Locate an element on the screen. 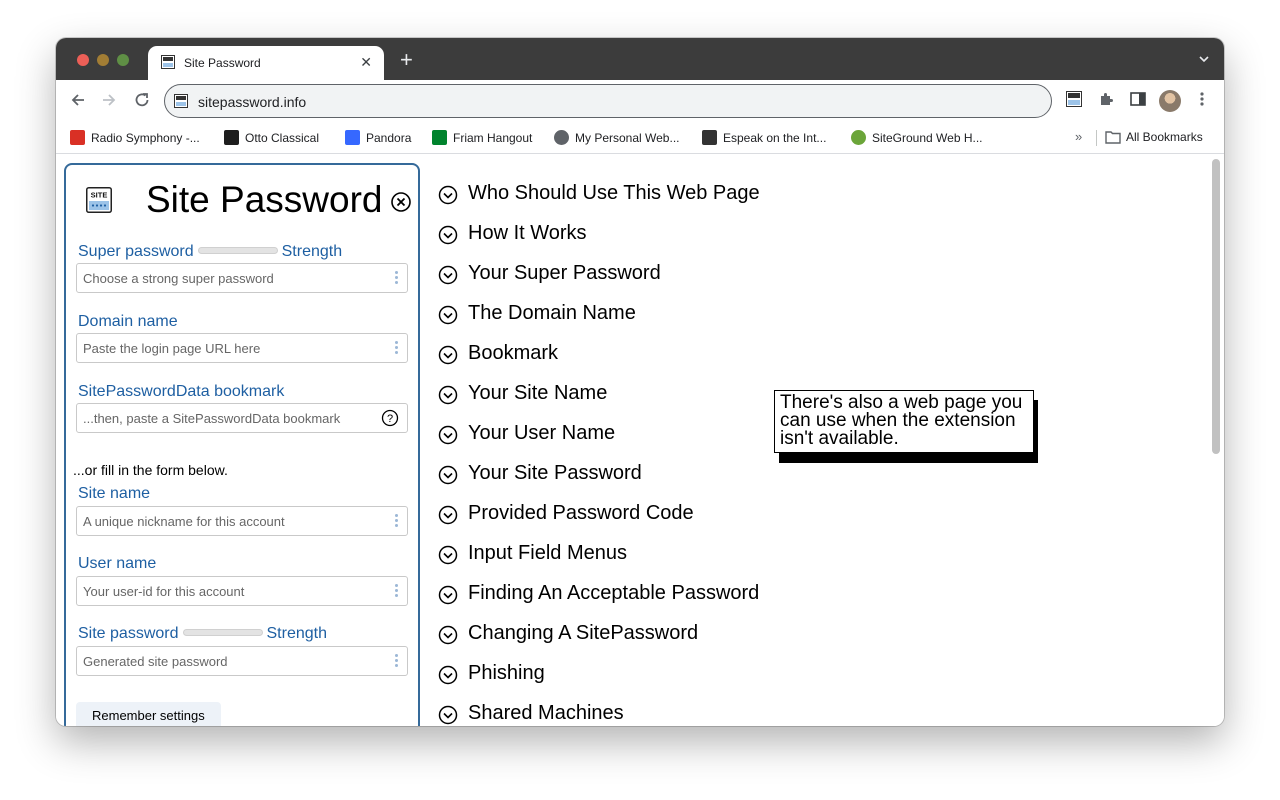 The image size is (1280, 800). user-name-field: Your user-id for this account is located at coordinates (242, 591).